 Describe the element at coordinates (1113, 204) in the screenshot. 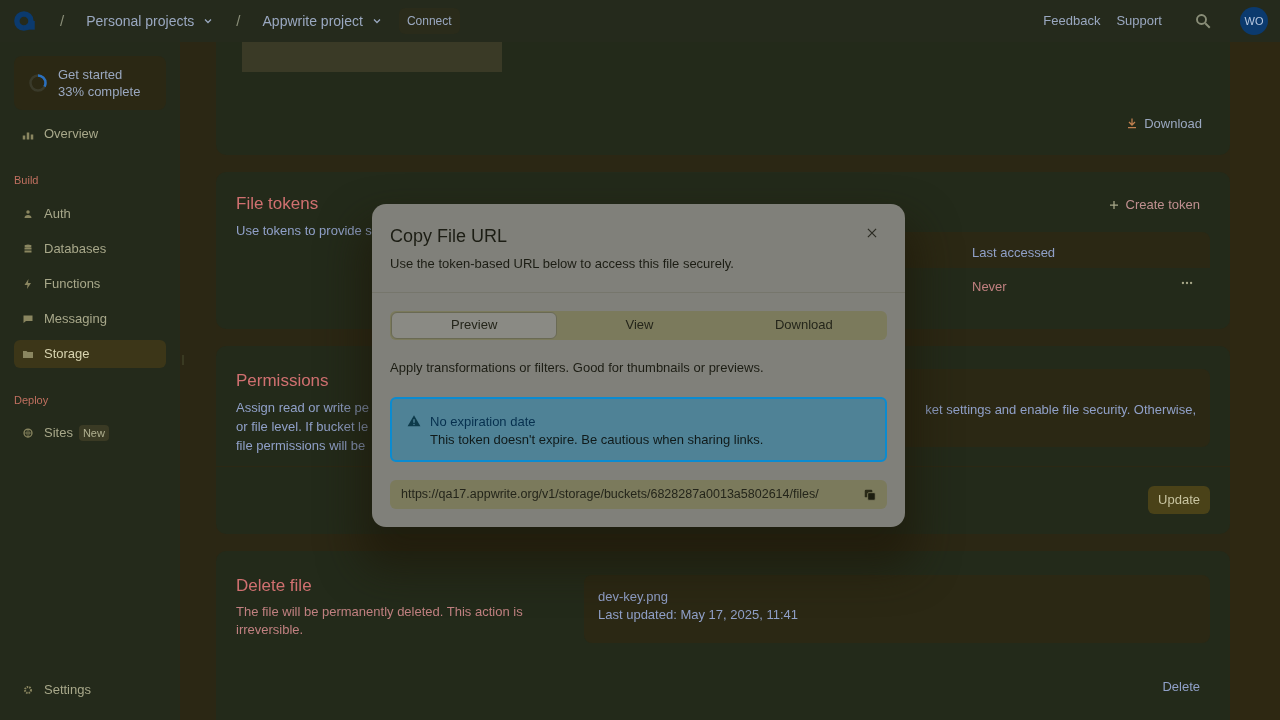

I see `plus-icon` at that location.